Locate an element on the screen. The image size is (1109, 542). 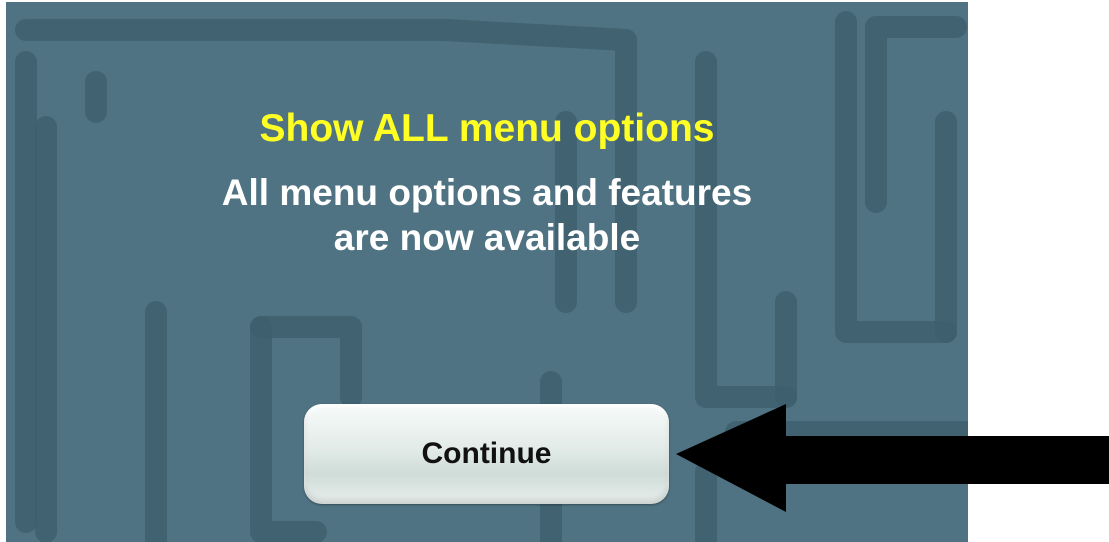
continue-button: Continue is located at coordinates (486, 454).